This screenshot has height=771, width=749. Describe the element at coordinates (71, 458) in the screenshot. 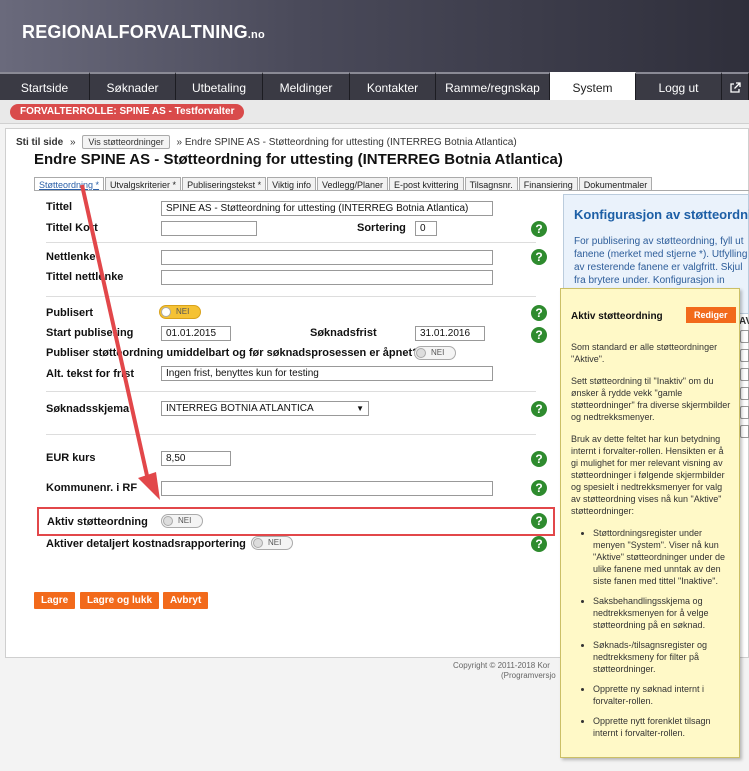

I see `label-eur-kurs: EUR kurs` at that location.